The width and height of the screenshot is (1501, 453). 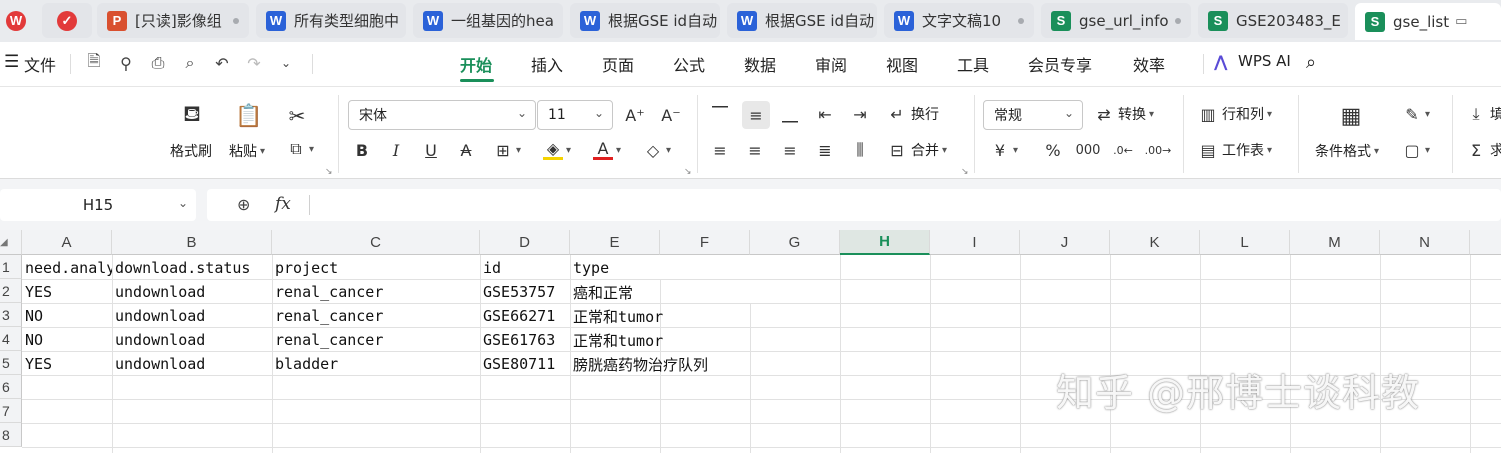 I want to click on italic-icon: I, so click(x=396, y=150).